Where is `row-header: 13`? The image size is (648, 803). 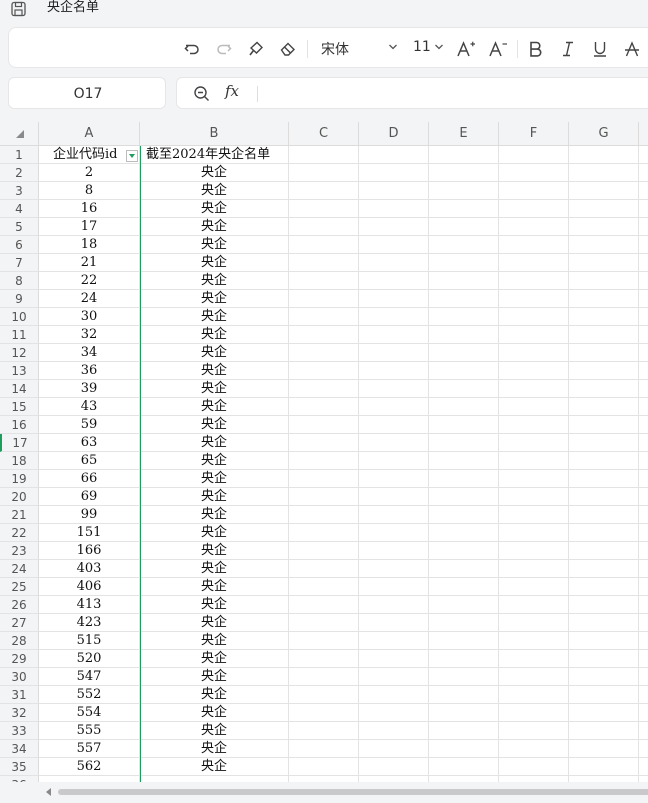
row-header: 13 is located at coordinates (19, 371).